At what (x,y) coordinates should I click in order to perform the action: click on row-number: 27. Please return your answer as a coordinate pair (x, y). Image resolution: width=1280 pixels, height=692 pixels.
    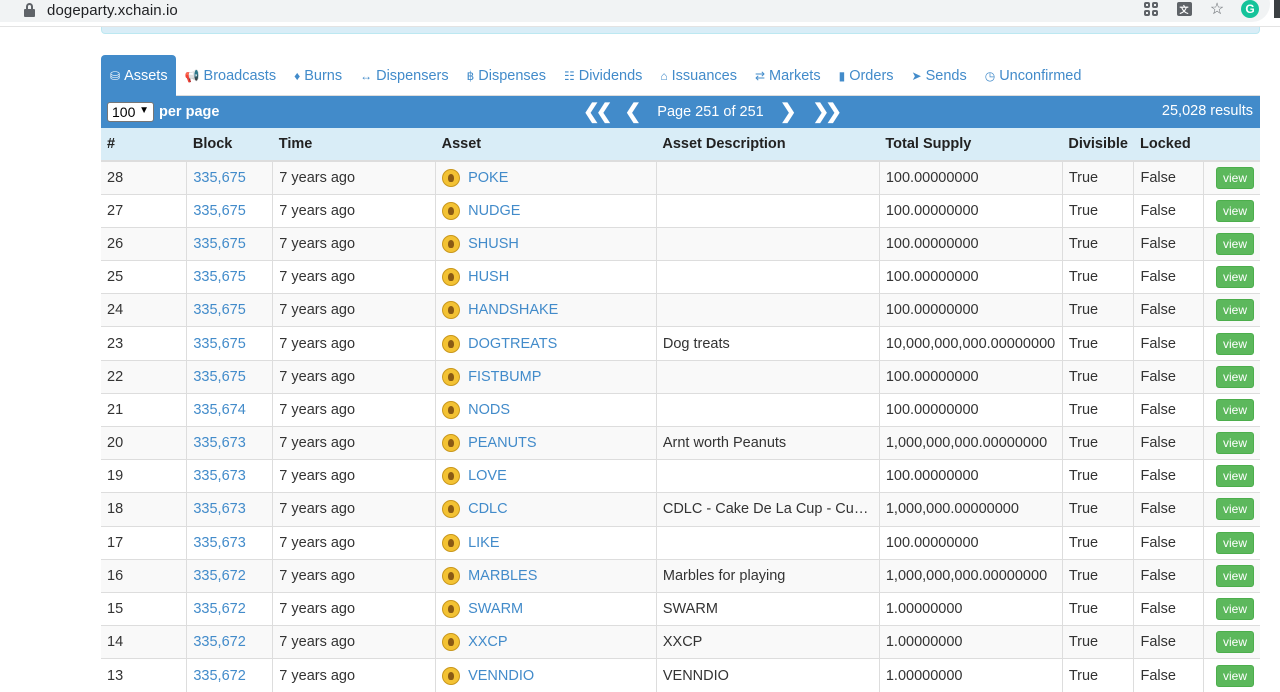
    Looking at the image, I should click on (144, 210).